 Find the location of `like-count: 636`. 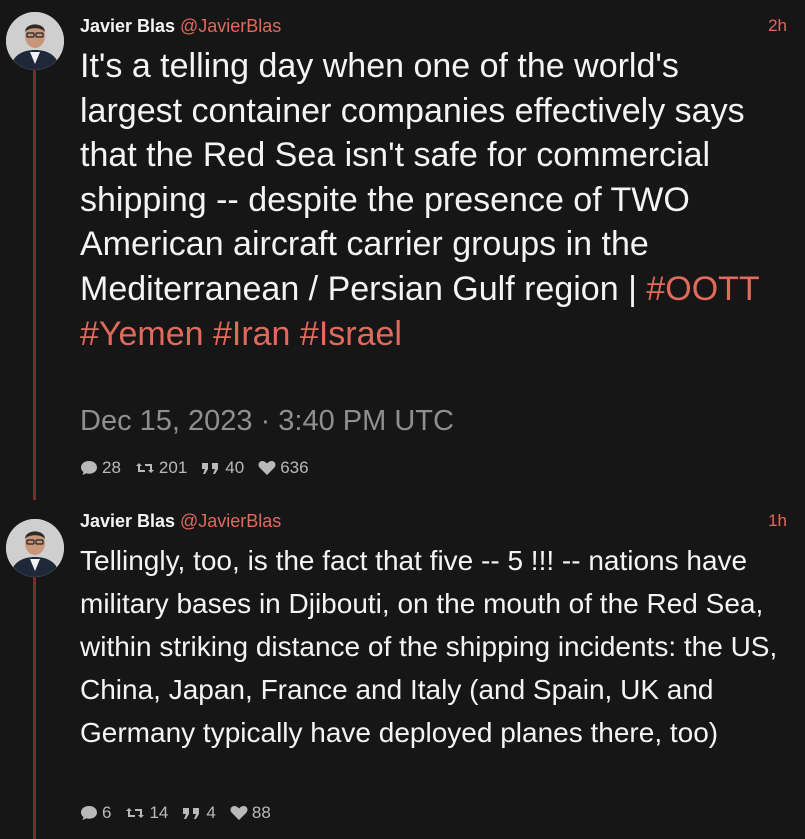

like-count: 636 is located at coordinates (294, 467).